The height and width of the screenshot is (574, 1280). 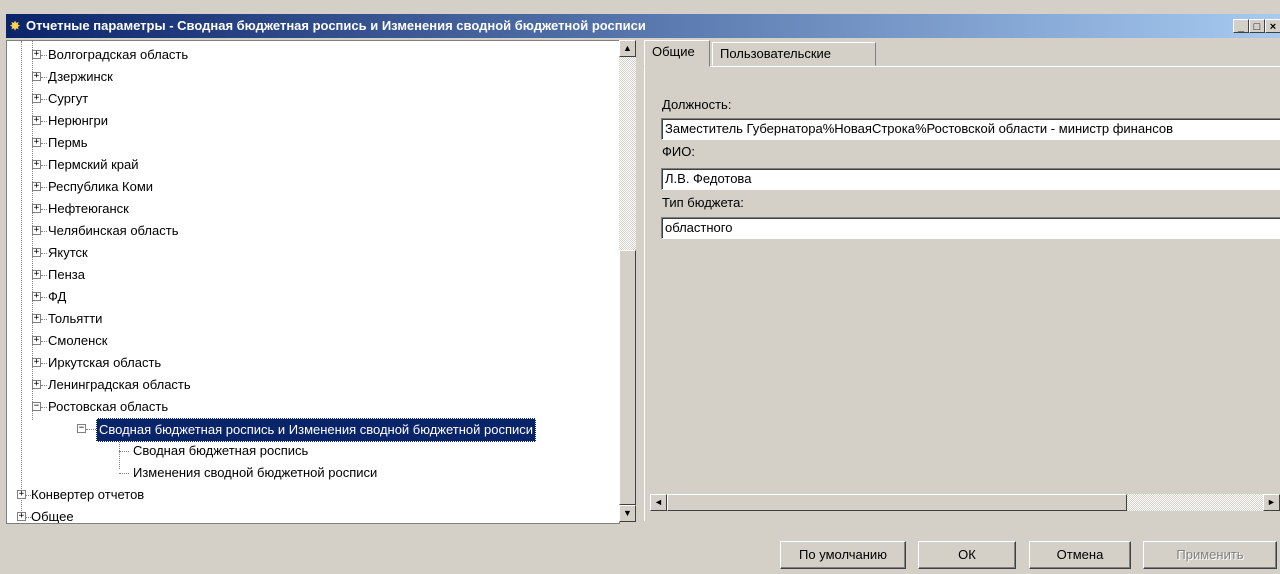 What do you see at coordinates (57, 296) in the screenshot?
I see `tree-item-label: ФД` at bounding box center [57, 296].